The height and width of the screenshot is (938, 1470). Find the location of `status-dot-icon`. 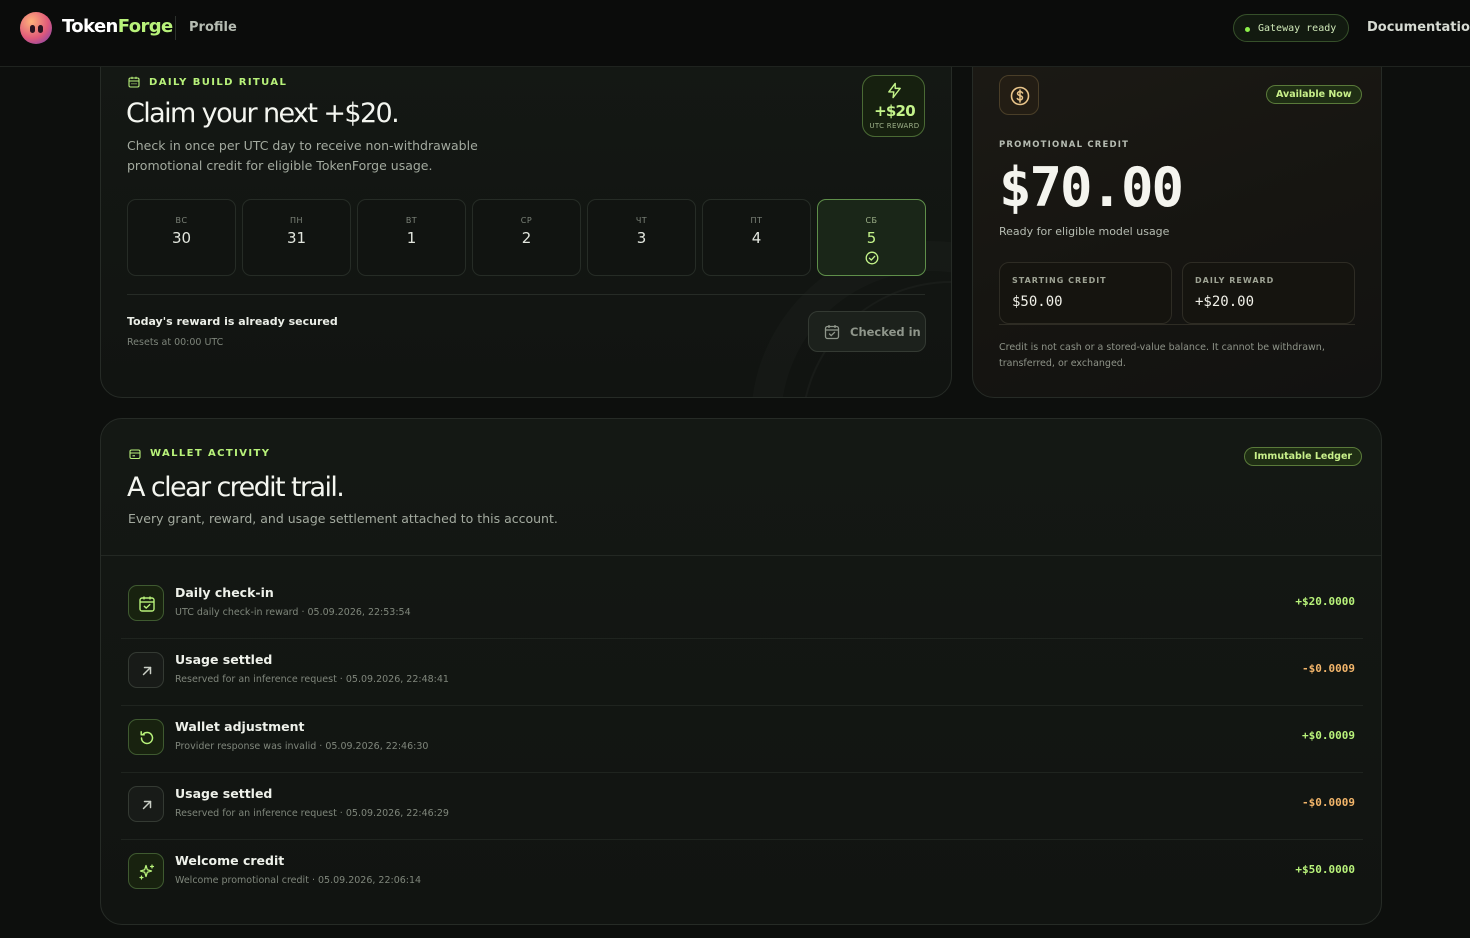

status-dot-icon is located at coordinates (1247, 29).